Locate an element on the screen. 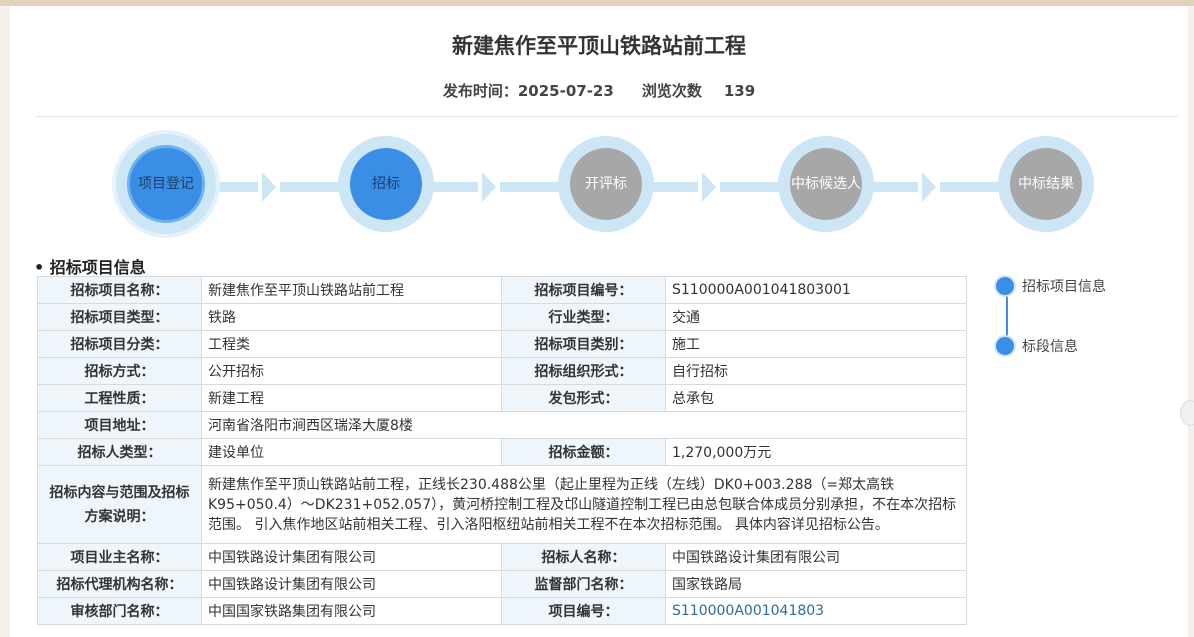 This screenshot has width=1194, height=637. page-title: 新建焦作至平顶山铁路站前工程 is located at coordinates (599, 46).